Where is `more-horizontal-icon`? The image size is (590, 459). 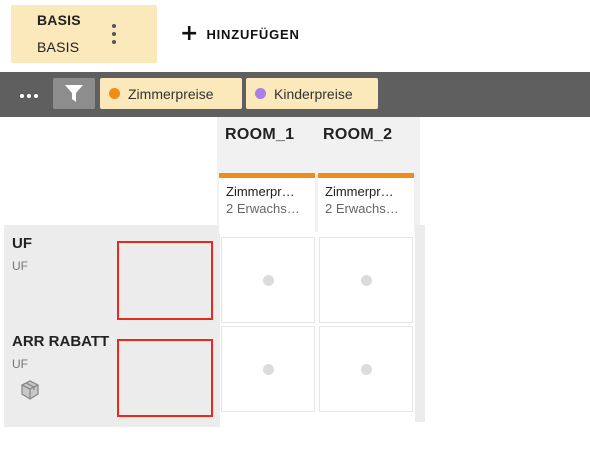 more-horizontal-icon is located at coordinates (29, 94).